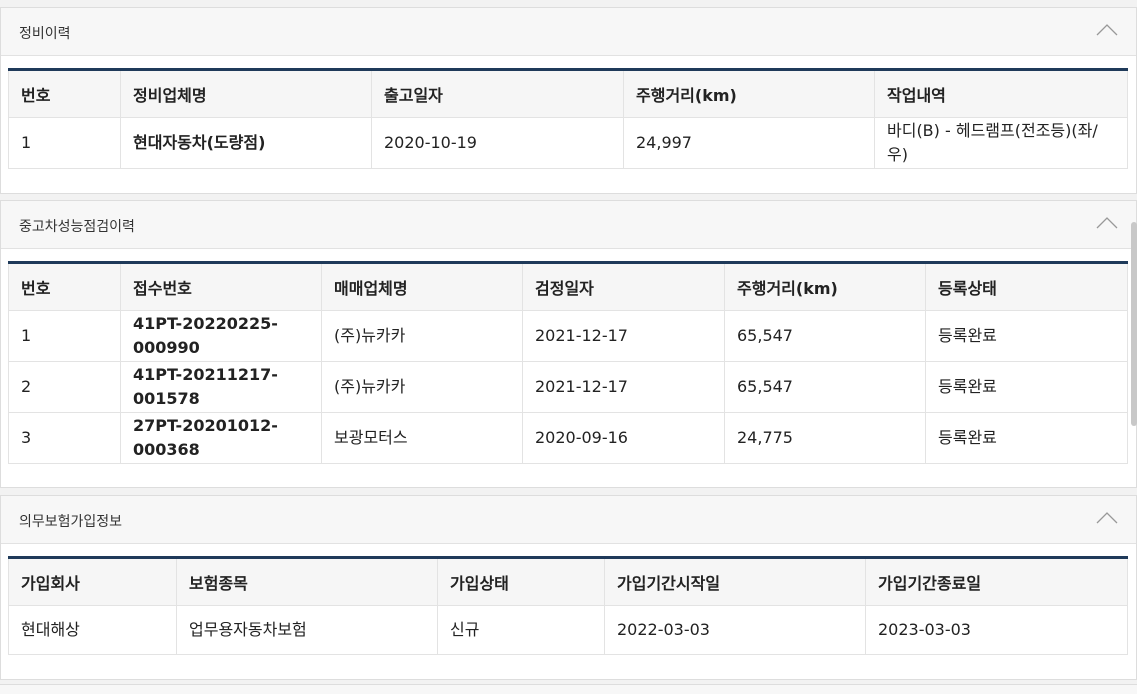 This screenshot has width=1137, height=694. Describe the element at coordinates (996, 630) in the screenshot. I see `cell-end-date: 2023-03-03` at that location.